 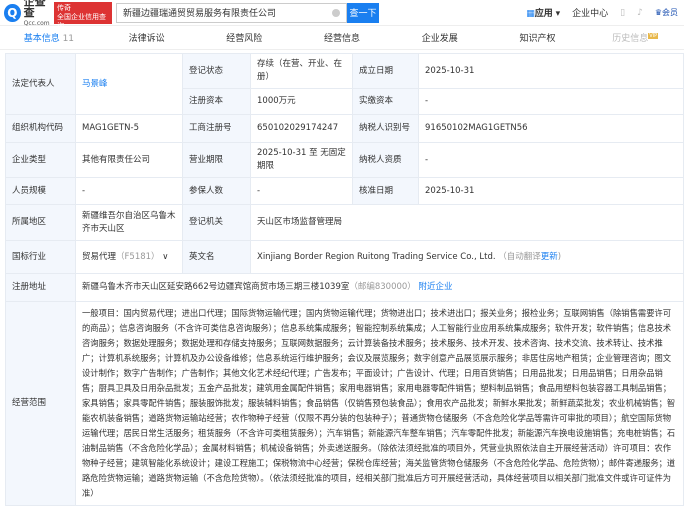 What do you see at coordinates (40, 128) in the screenshot?
I see `field-label: 组织机构代码` at bounding box center [40, 128].